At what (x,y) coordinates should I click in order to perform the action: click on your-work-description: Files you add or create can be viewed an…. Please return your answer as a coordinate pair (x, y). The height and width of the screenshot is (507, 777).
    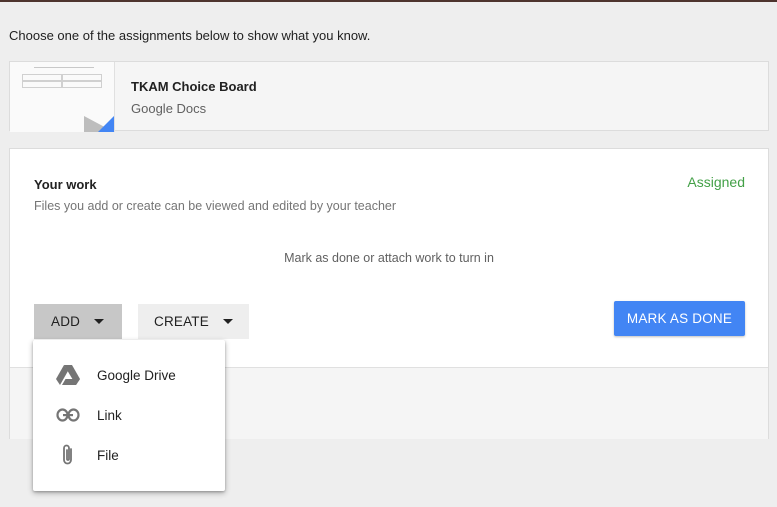
    Looking at the image, I should click on (215, 206).